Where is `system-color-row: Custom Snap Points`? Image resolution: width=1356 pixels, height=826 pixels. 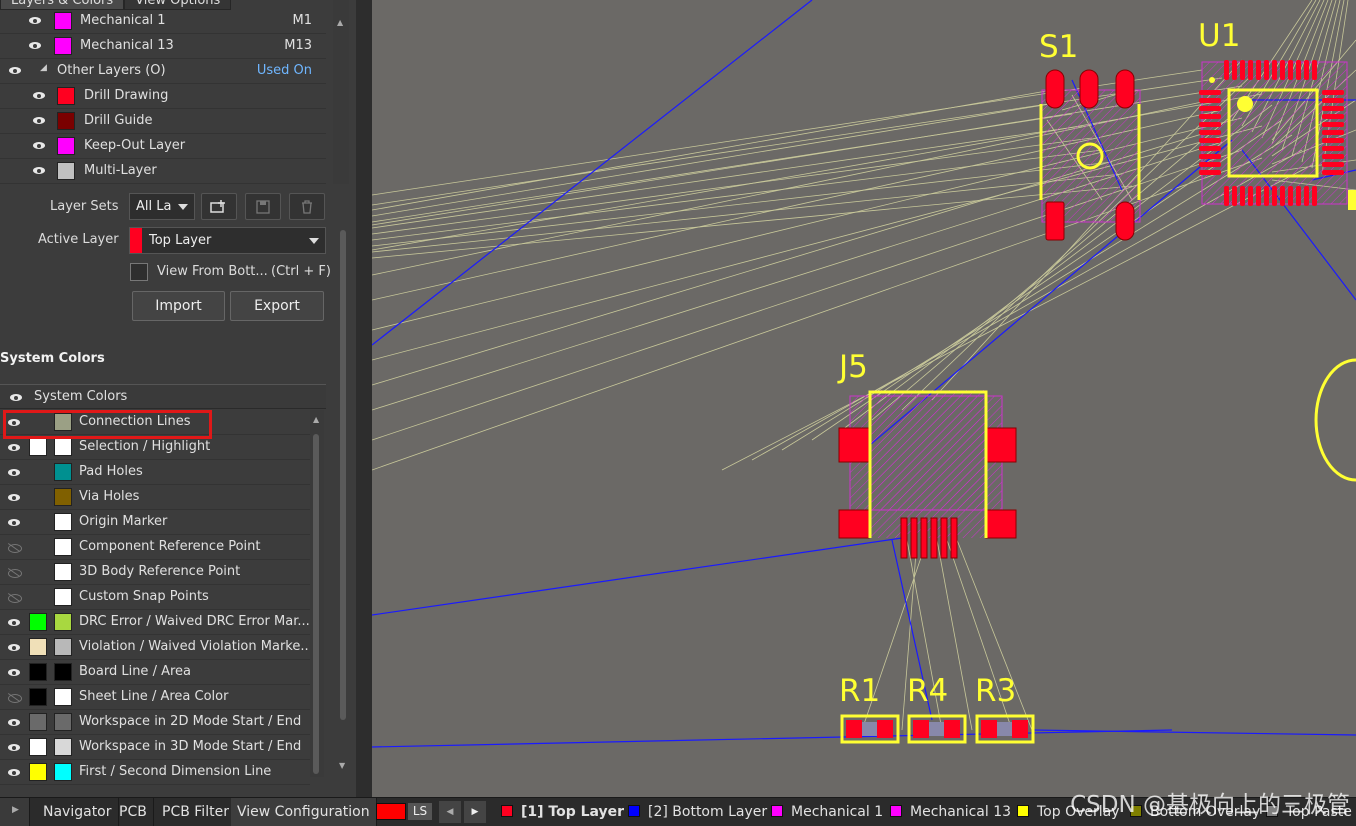
system-color-row: Custom Snap Points is located at coordinates (155, 597).